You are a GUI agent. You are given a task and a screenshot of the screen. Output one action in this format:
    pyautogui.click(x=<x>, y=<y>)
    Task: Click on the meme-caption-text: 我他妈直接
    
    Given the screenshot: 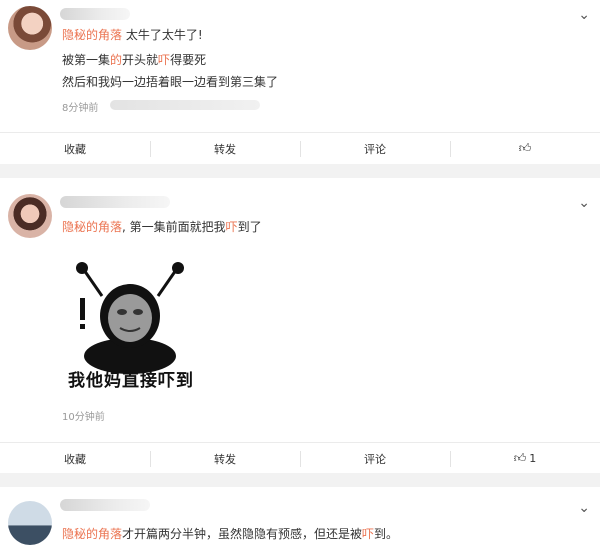 What is the action you would take?
    pyautogui.click(x=113, y=381)
    